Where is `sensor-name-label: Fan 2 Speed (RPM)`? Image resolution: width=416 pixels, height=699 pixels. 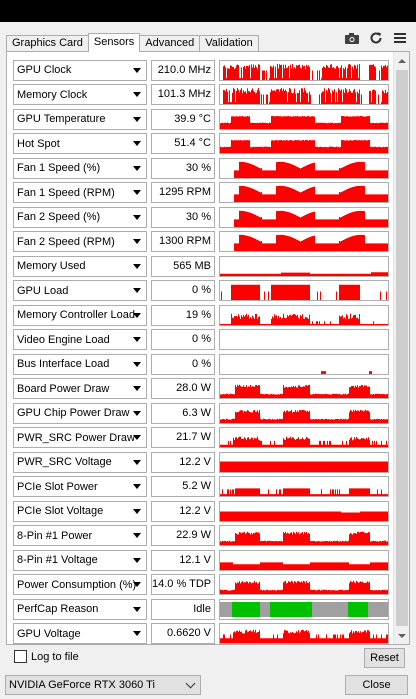 sensor-name-label: Fan 2 Speed (RPM) is located at coordinates (66, 241).